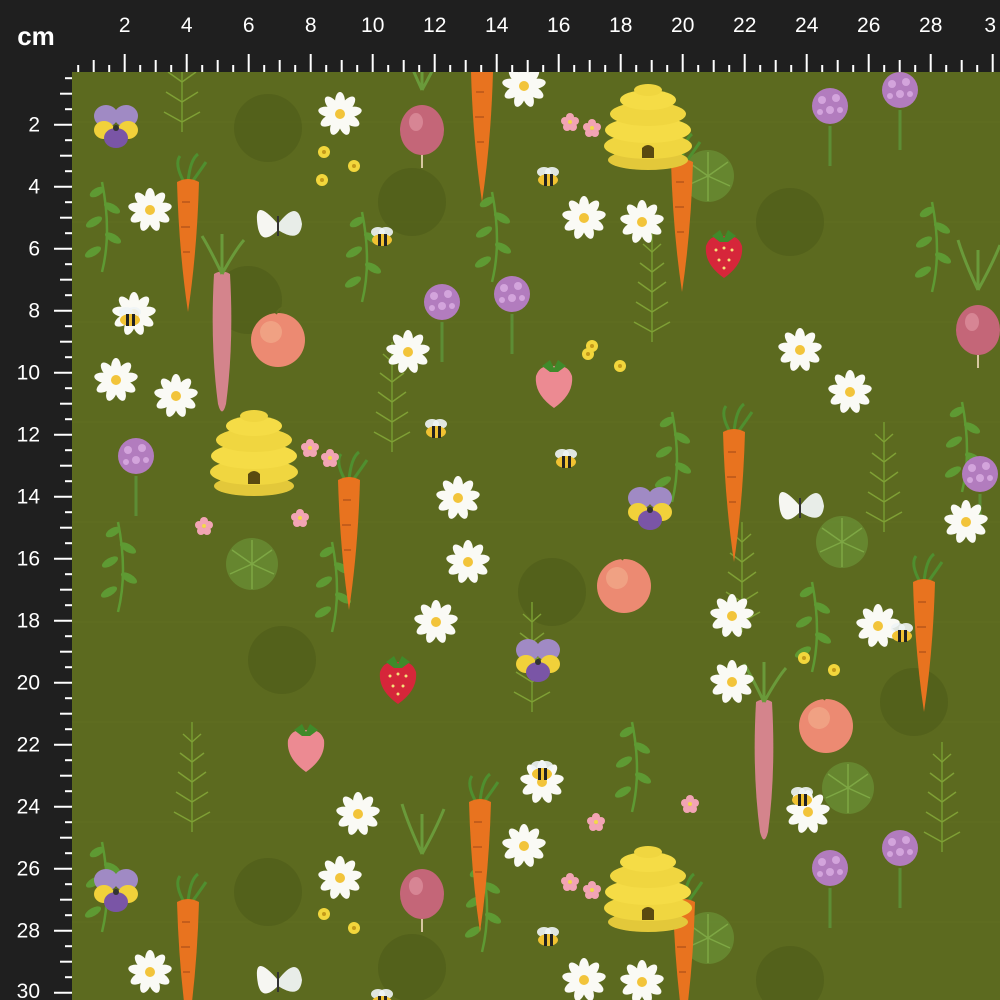  I want to click on ruler-left-label: 16, so click(28, 559).